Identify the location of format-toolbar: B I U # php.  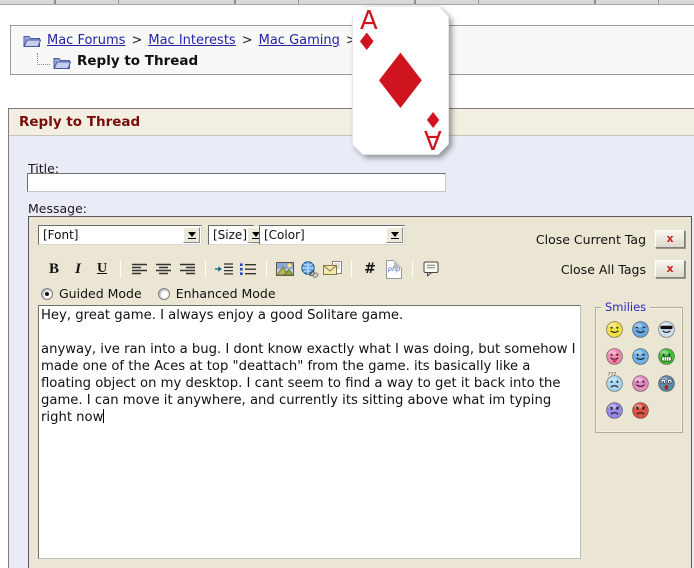
(242, 269).